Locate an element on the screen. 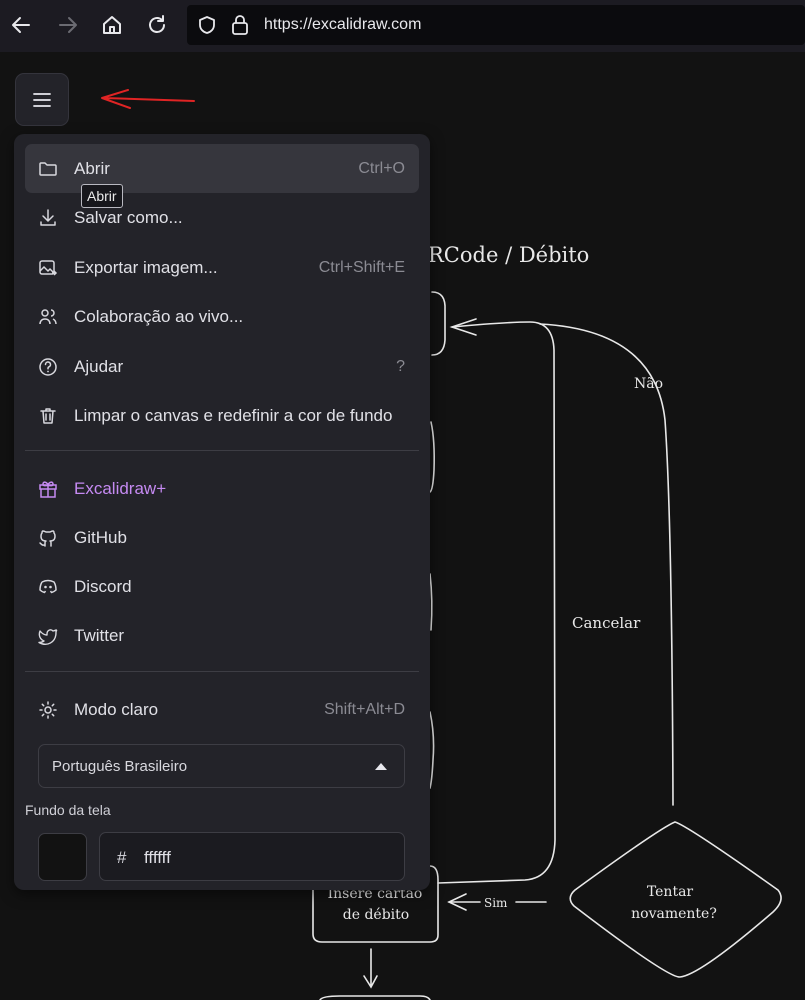 The image size is (805, 1000). browser-toolbar: https://excalidraw.com is located at coordinates (402, 26).